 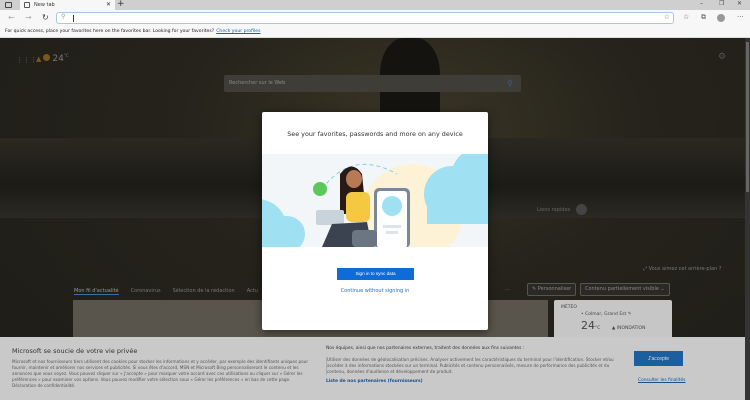 I want to click on page-scrollbar, so click(x=747, y=219).